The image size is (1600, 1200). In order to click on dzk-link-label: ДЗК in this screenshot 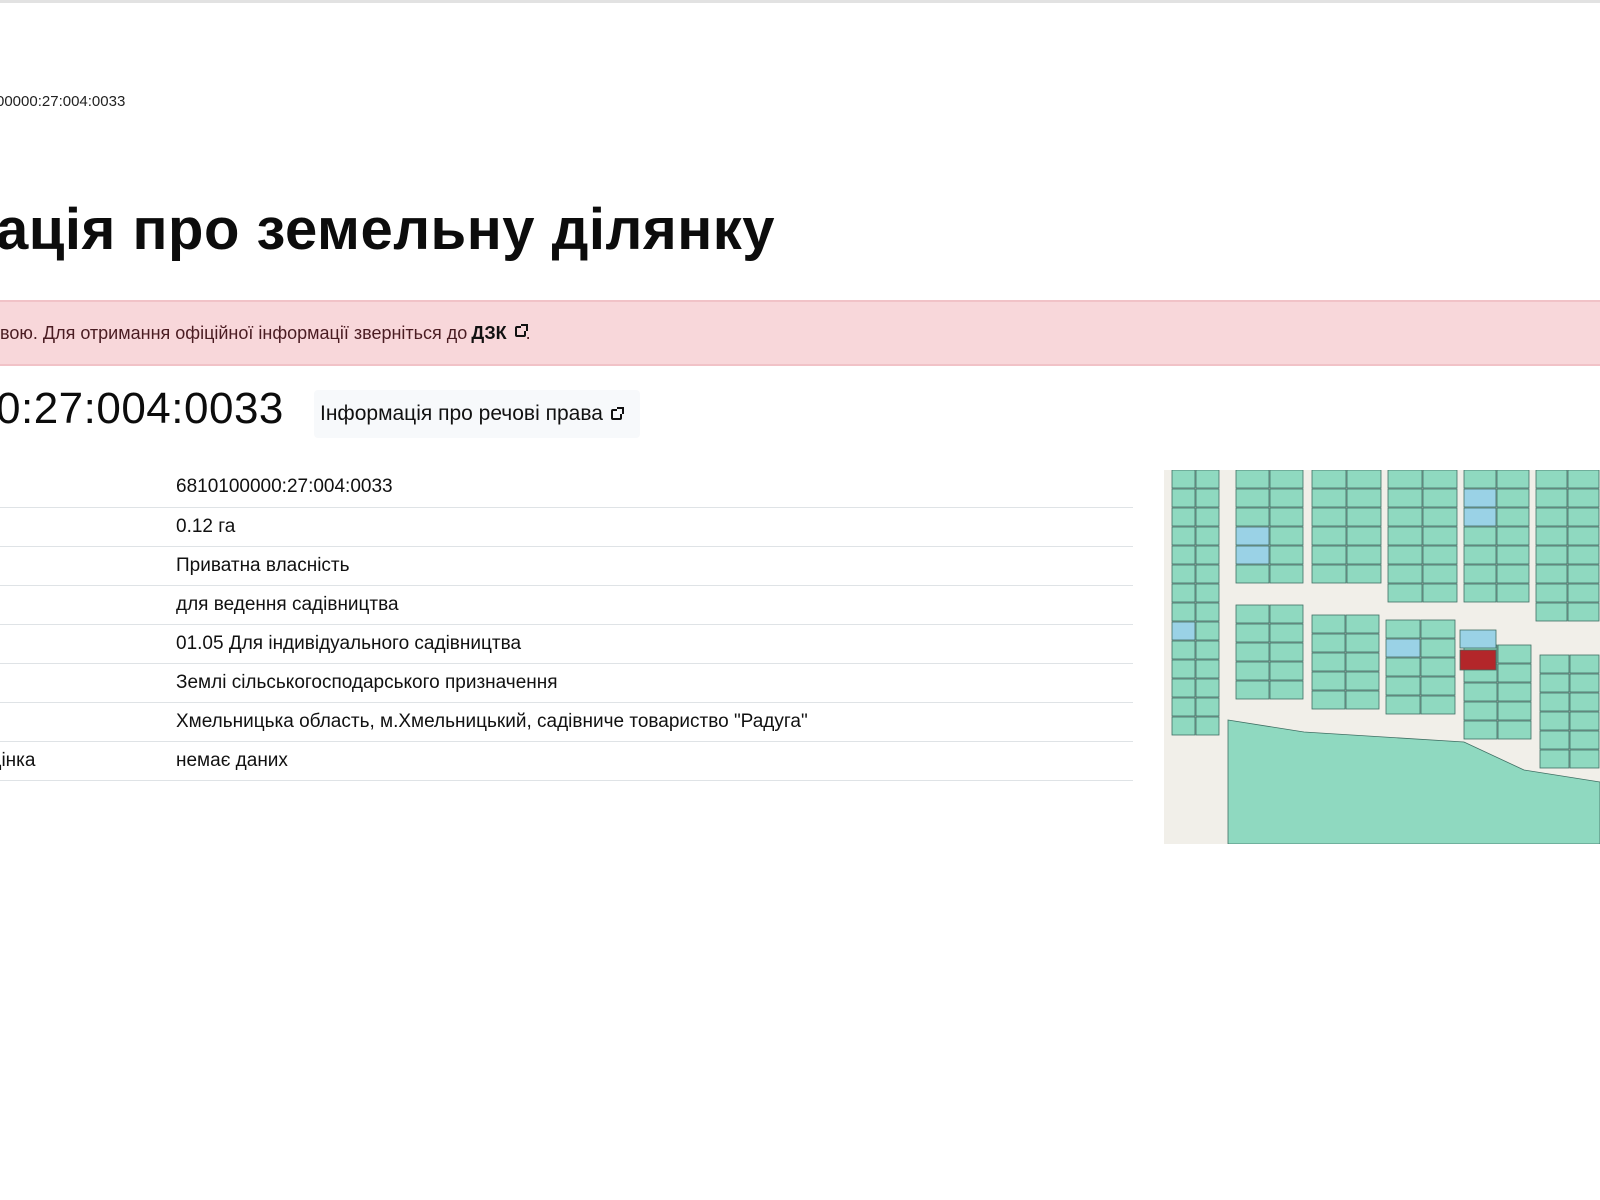, I will do `click(489, 332)`.